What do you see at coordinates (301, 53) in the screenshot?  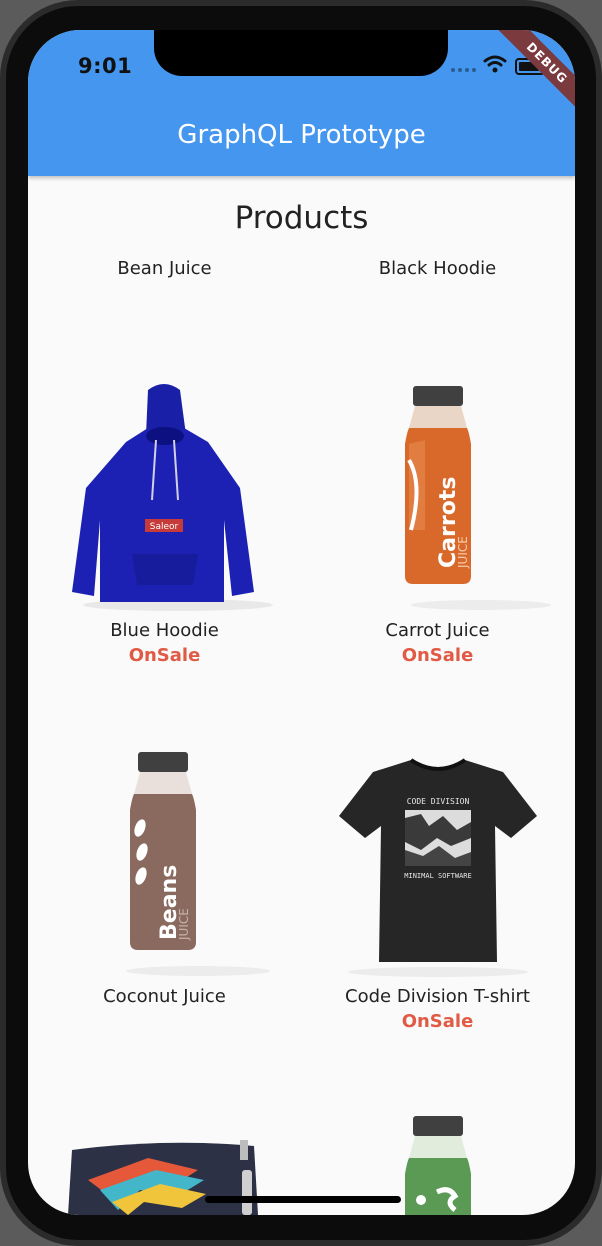 I see `notch` at bounding box center [301, 53].